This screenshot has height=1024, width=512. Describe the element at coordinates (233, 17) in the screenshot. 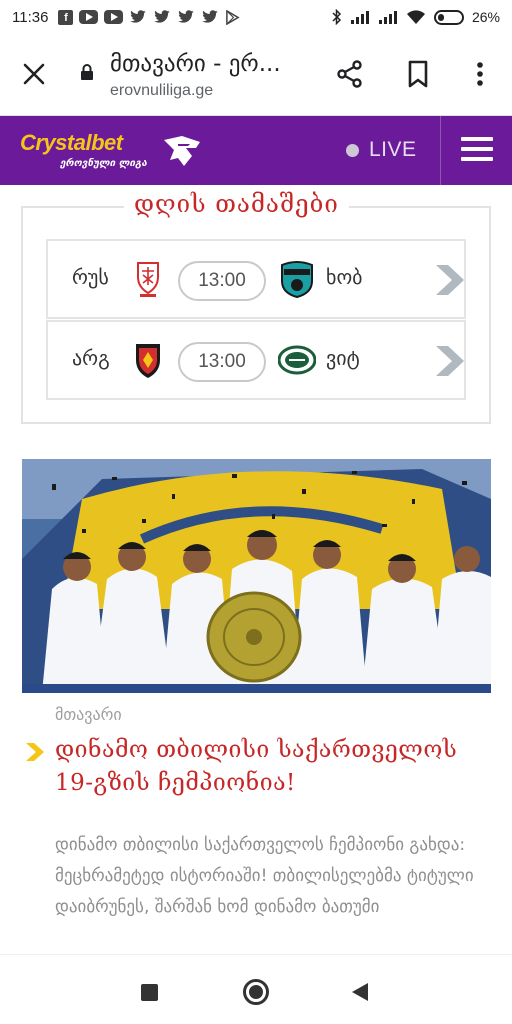

I see `play-store-icon` at that location.